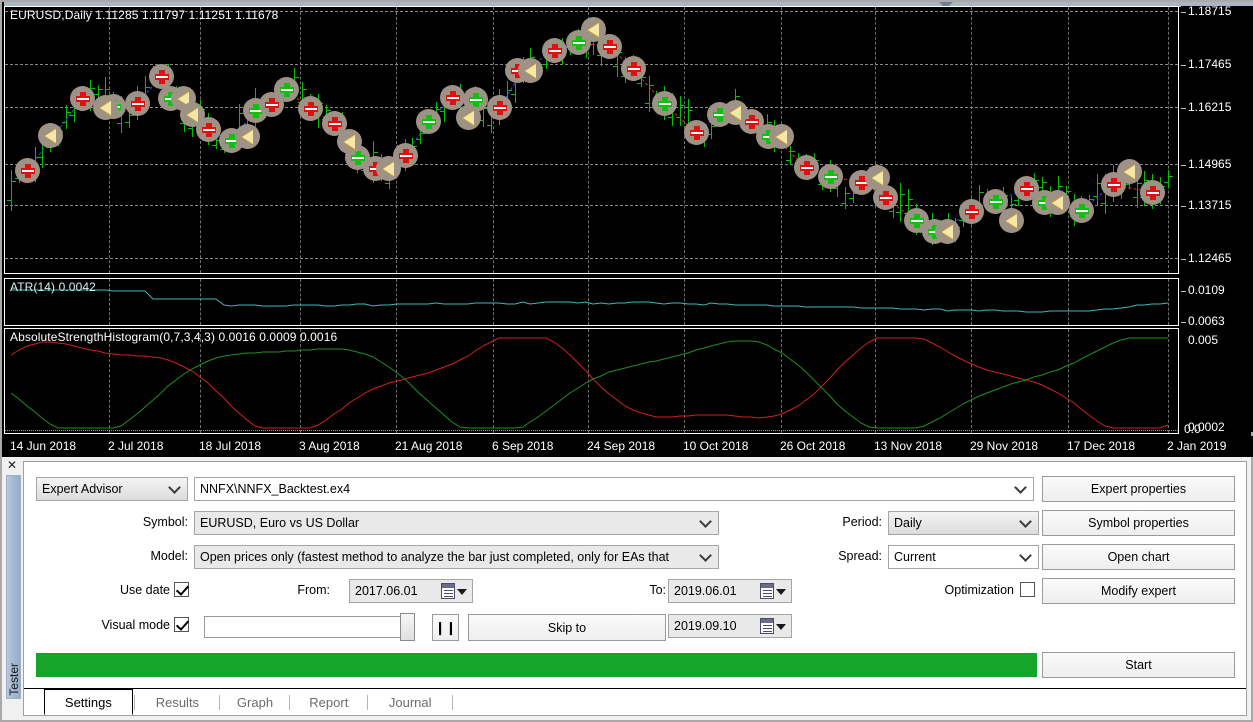 The height and width of the screenshot is (722, 1253). Describe the element at coordinates (1027, 589) in the screenshot. I see `optimization-checkbox` at that location.